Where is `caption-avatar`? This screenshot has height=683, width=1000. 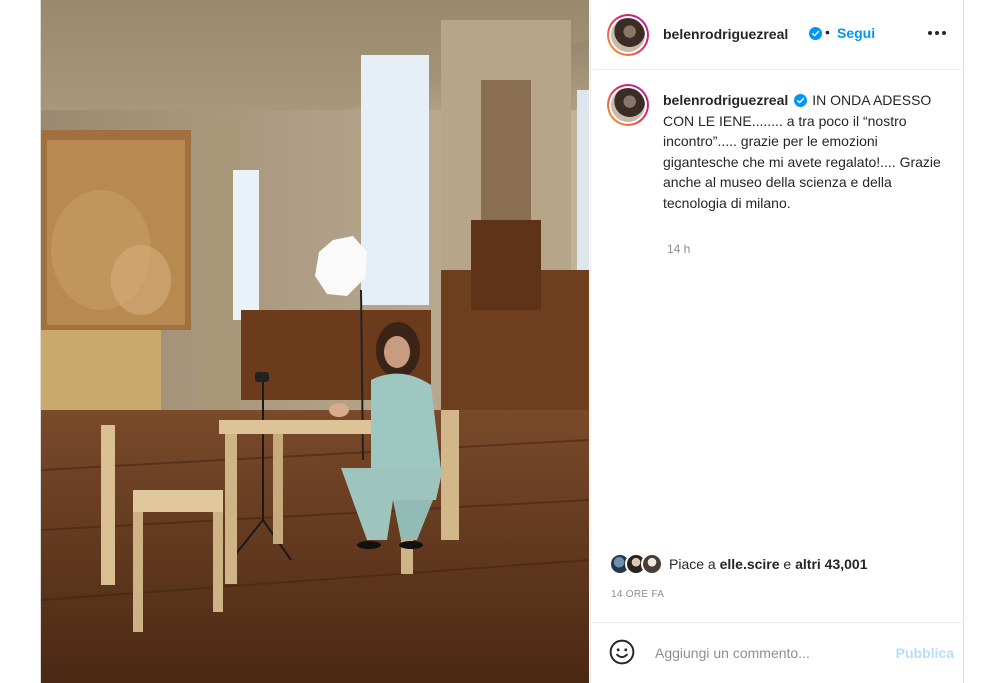 caption-avatar is located at coordinates (628, 105).